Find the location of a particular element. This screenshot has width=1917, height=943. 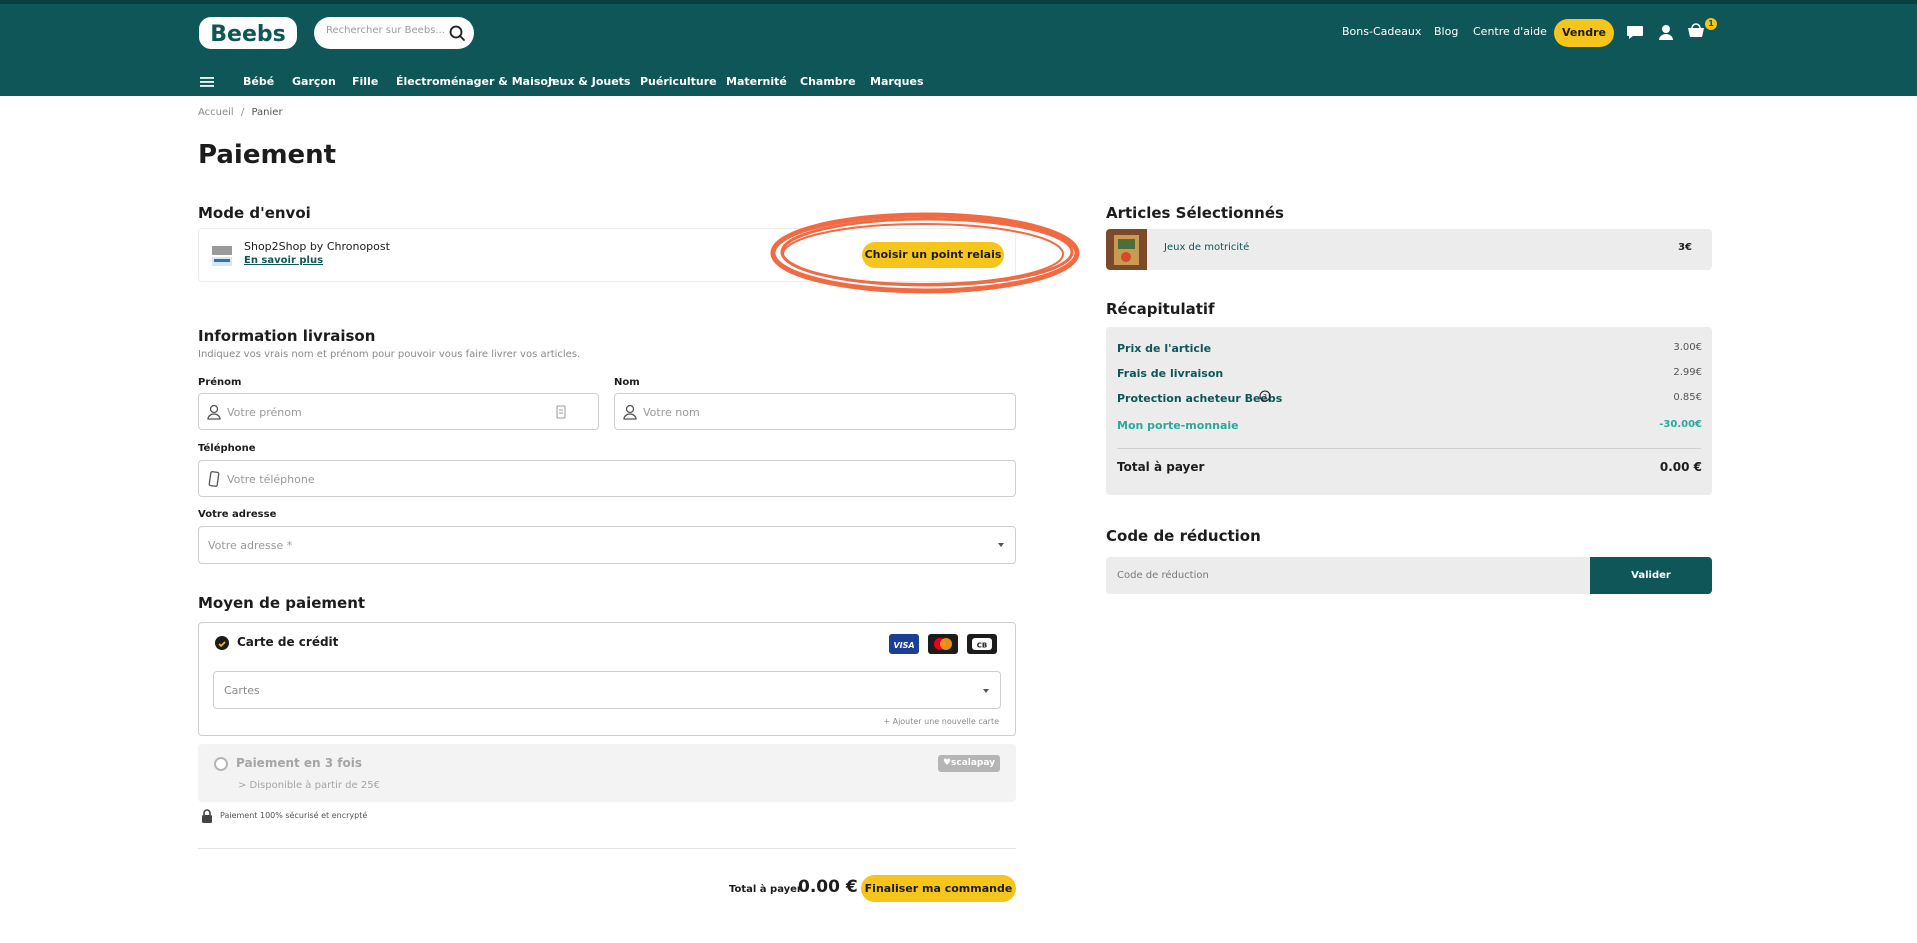

info-icon: ? is located at coordinates (1265, 396).